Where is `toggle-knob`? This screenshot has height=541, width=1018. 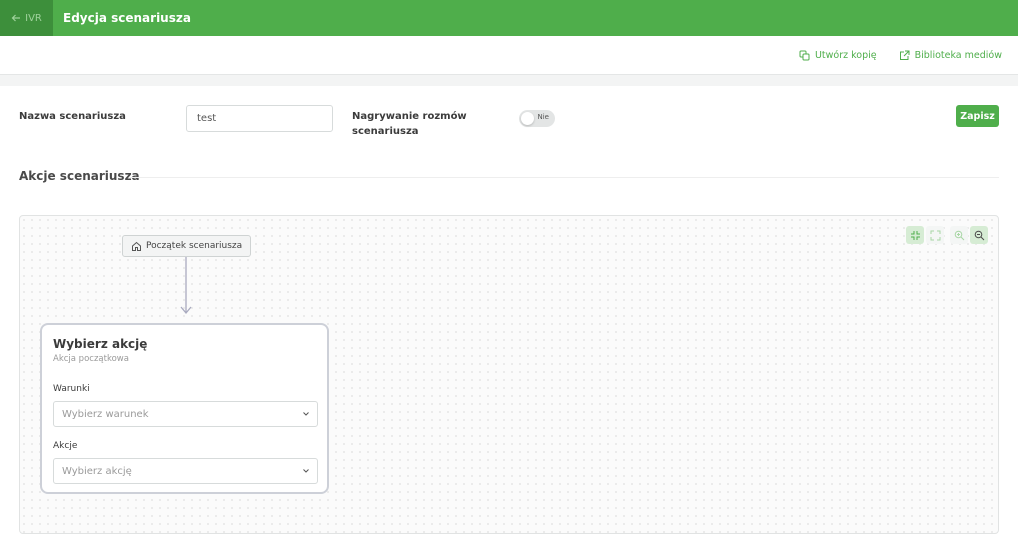 toggle-knob is located at coordinates (527, 118).